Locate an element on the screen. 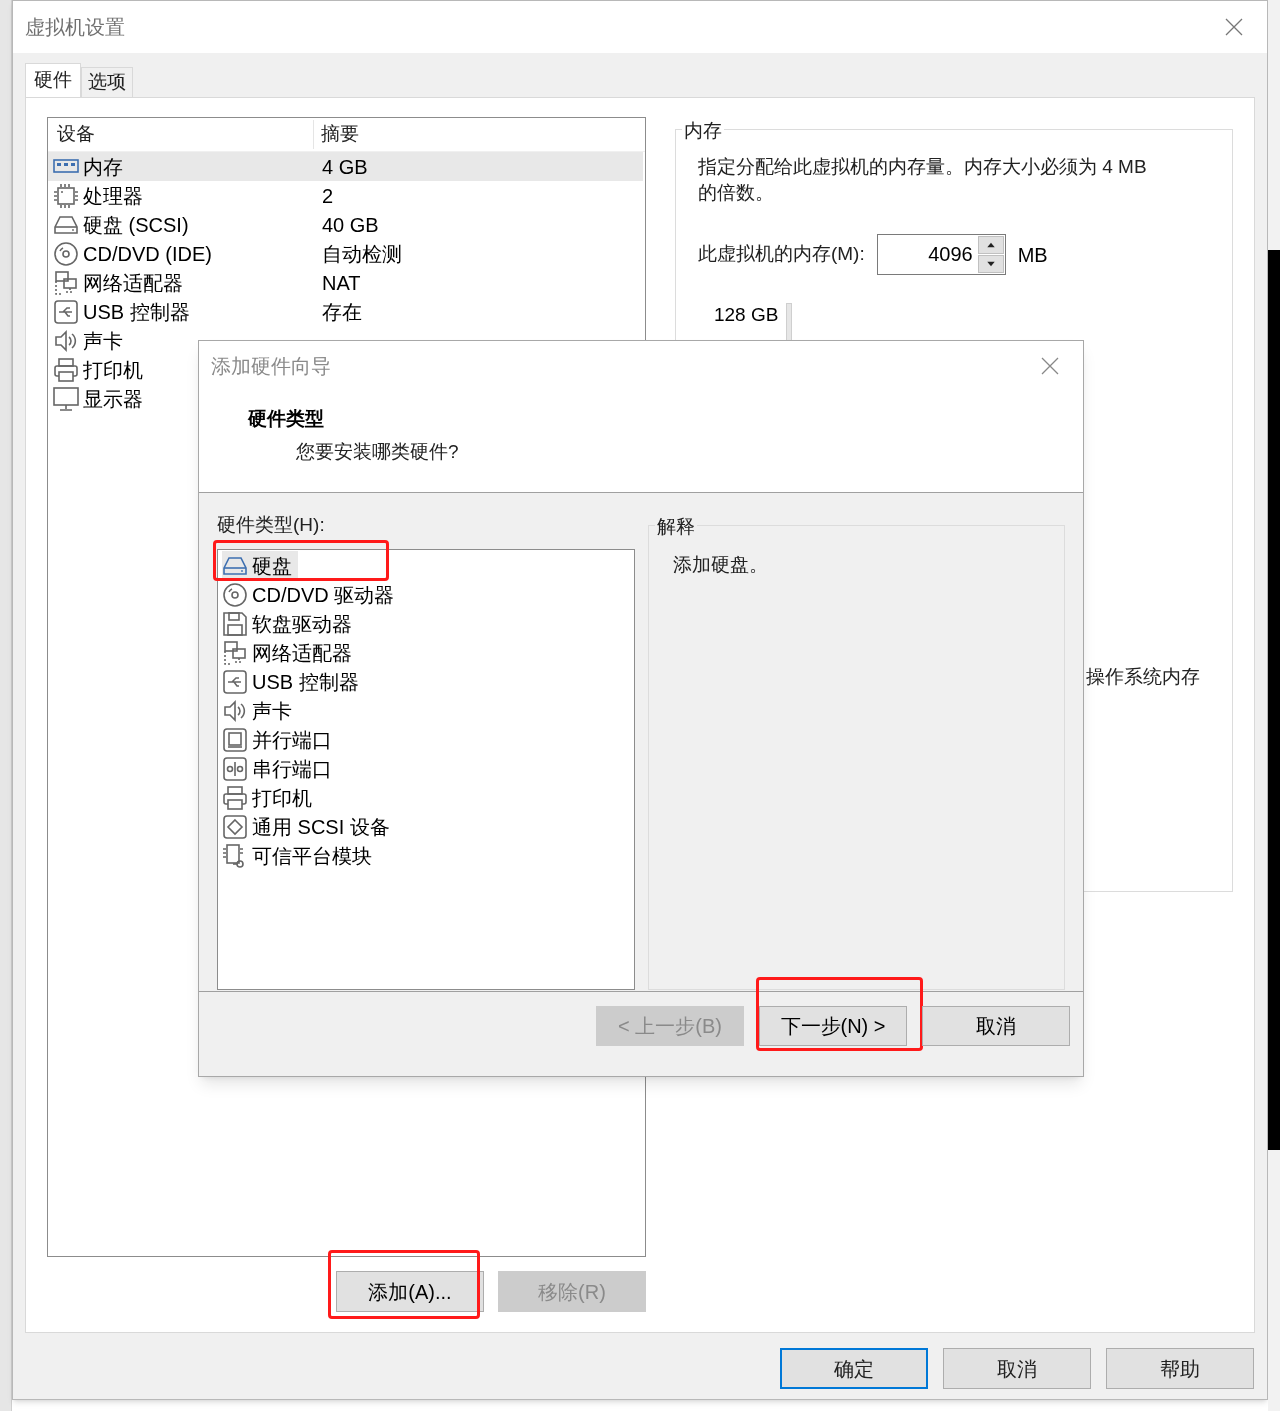  device-summary: 4 GB is located at coordinates (344, 167).